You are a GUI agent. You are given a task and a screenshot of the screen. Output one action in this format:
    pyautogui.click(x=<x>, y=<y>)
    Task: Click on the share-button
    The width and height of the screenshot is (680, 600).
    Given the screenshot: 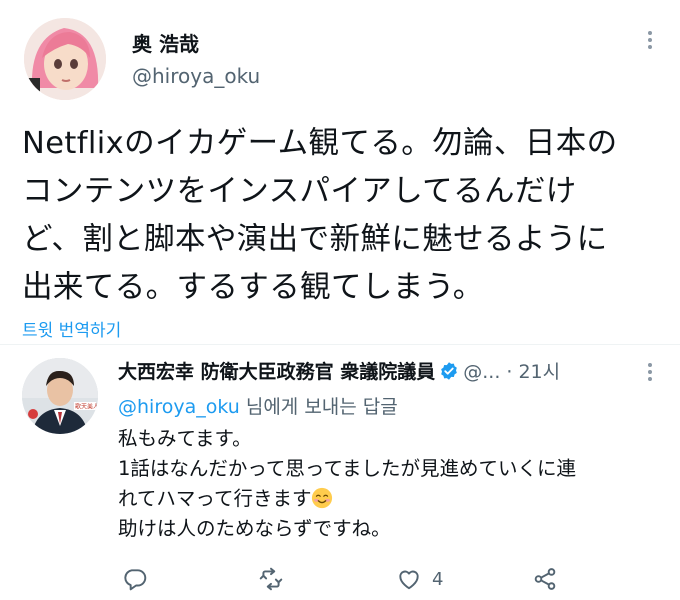 What is the action you would take?
    pyautogui.click(x=545, y=579)
    